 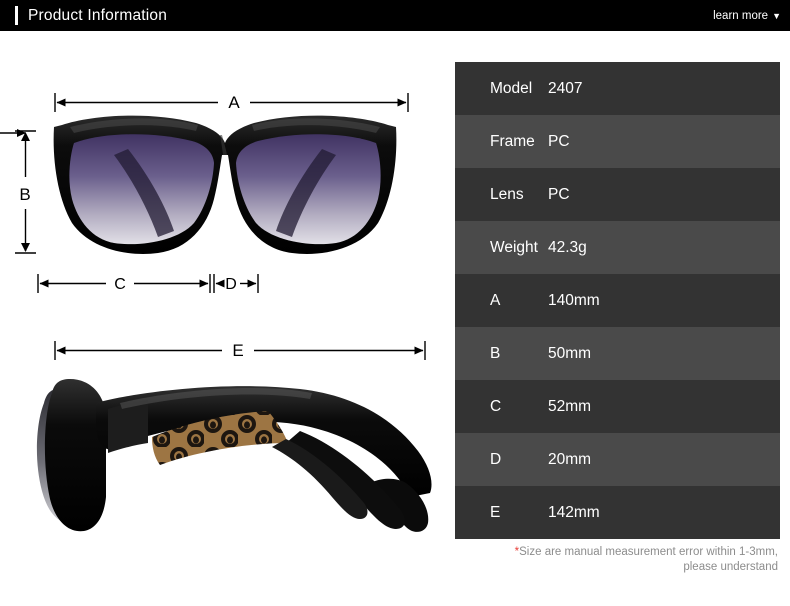 I want to click on spec-label: Weight, so click(x=514, y=247).